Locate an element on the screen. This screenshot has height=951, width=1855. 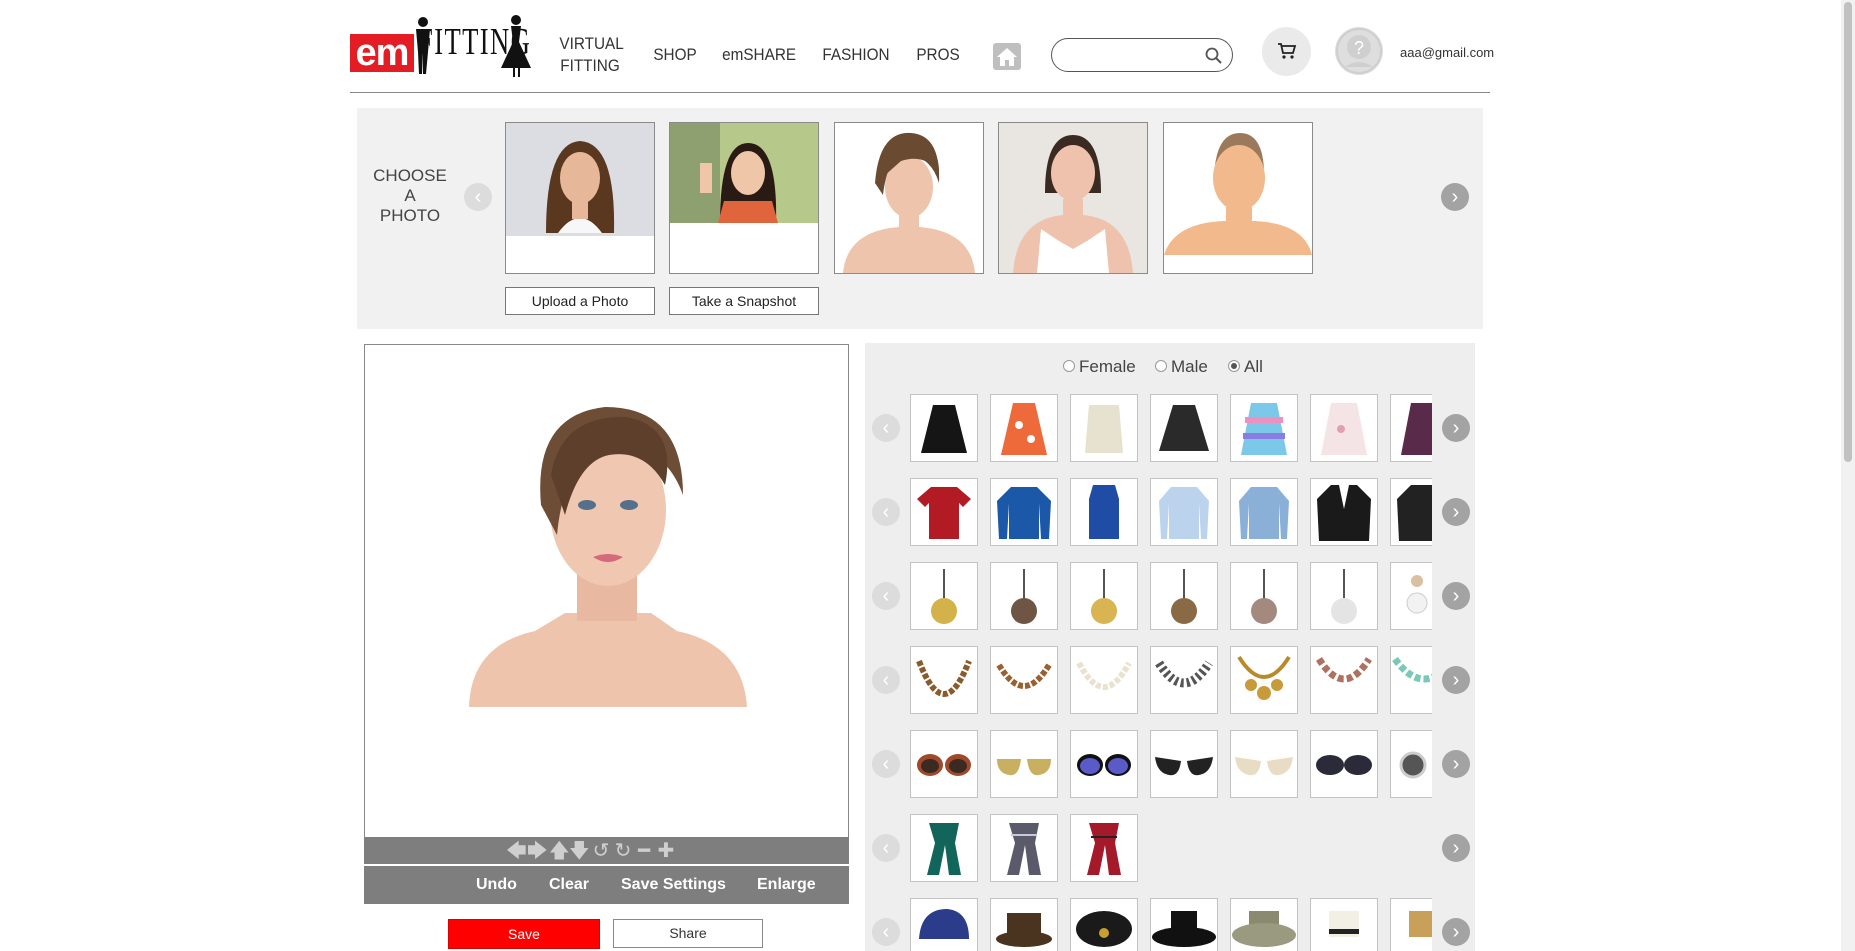
search-input is located at coordinates (1133, 56).